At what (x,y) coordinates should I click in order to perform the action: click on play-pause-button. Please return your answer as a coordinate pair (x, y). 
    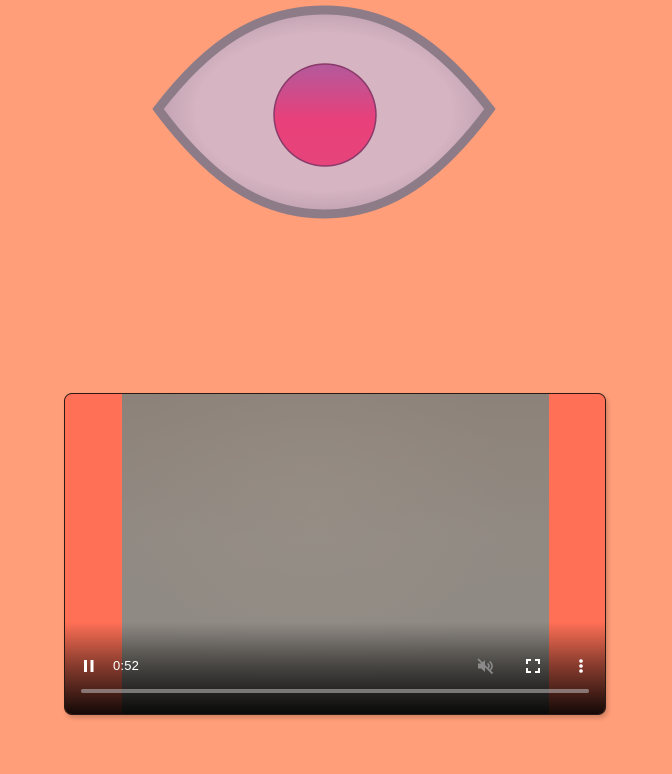
    Looking at the image, I should click on (89, 666).